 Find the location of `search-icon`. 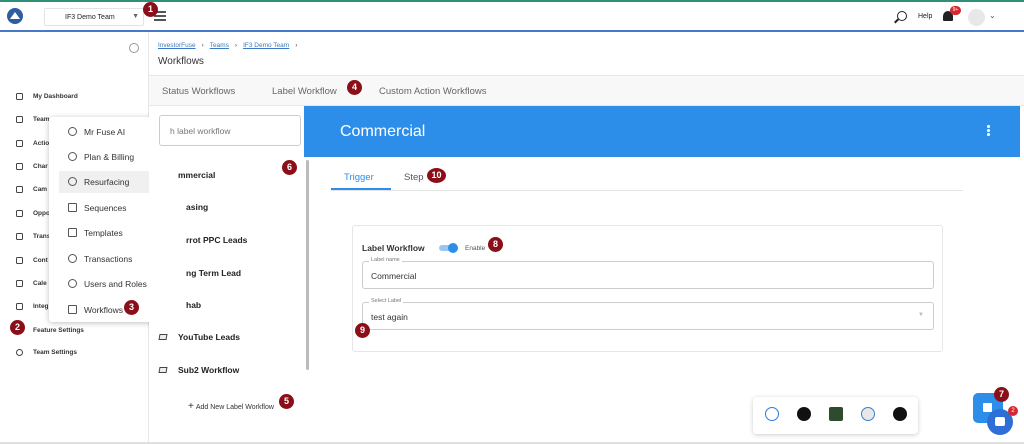

search-icon is located at coordinates (902, 16).